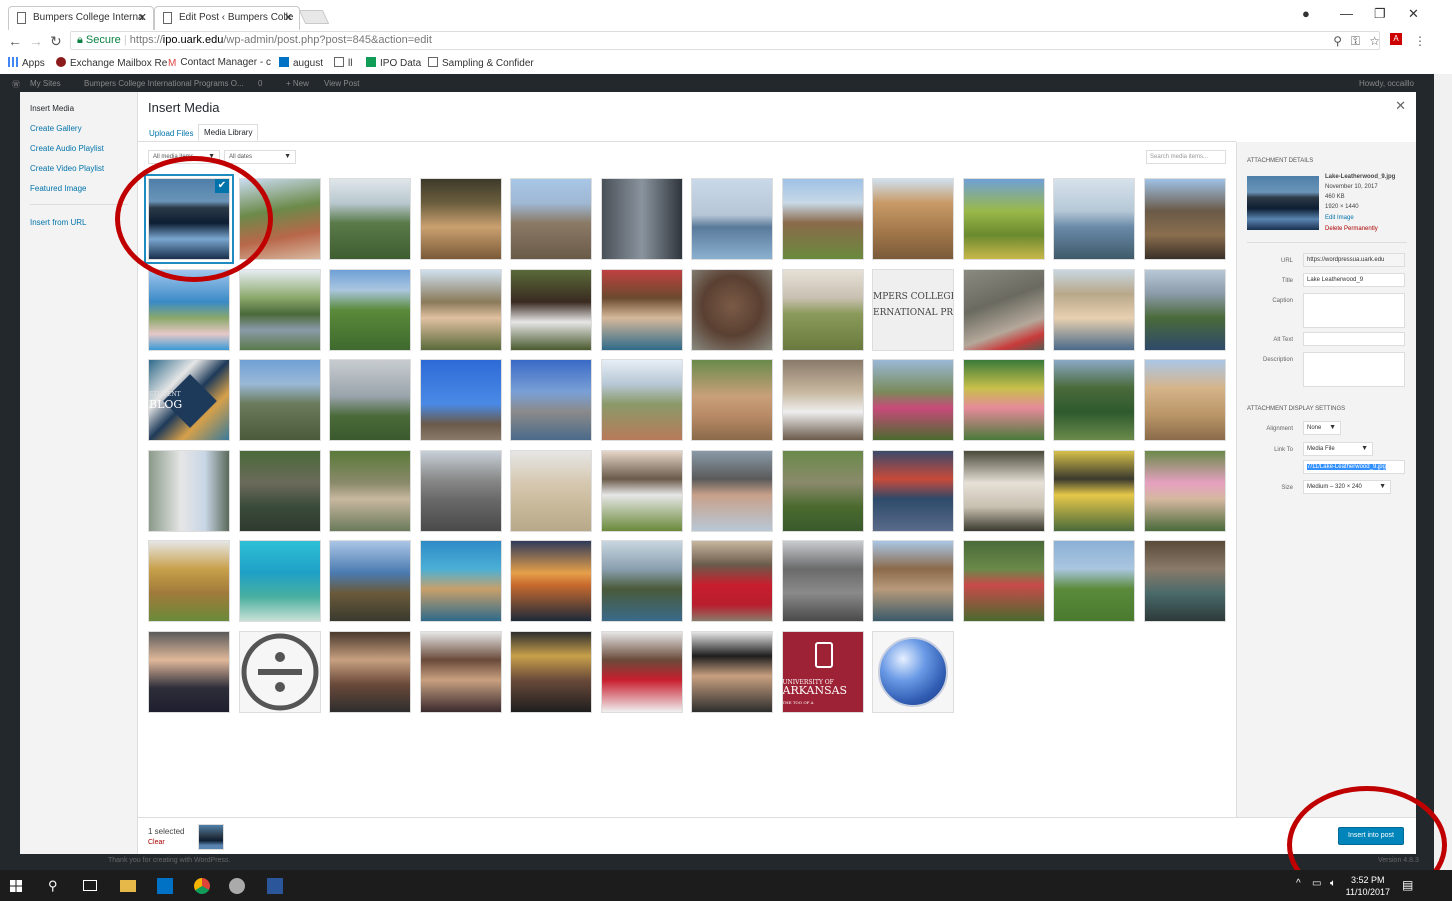 This screenshot has height=901, width=1452. What do you see at coordinates (1337, 41) in the screenshot?
I see `zoom-icon: ⚲` at bounding box center [1337, 41].